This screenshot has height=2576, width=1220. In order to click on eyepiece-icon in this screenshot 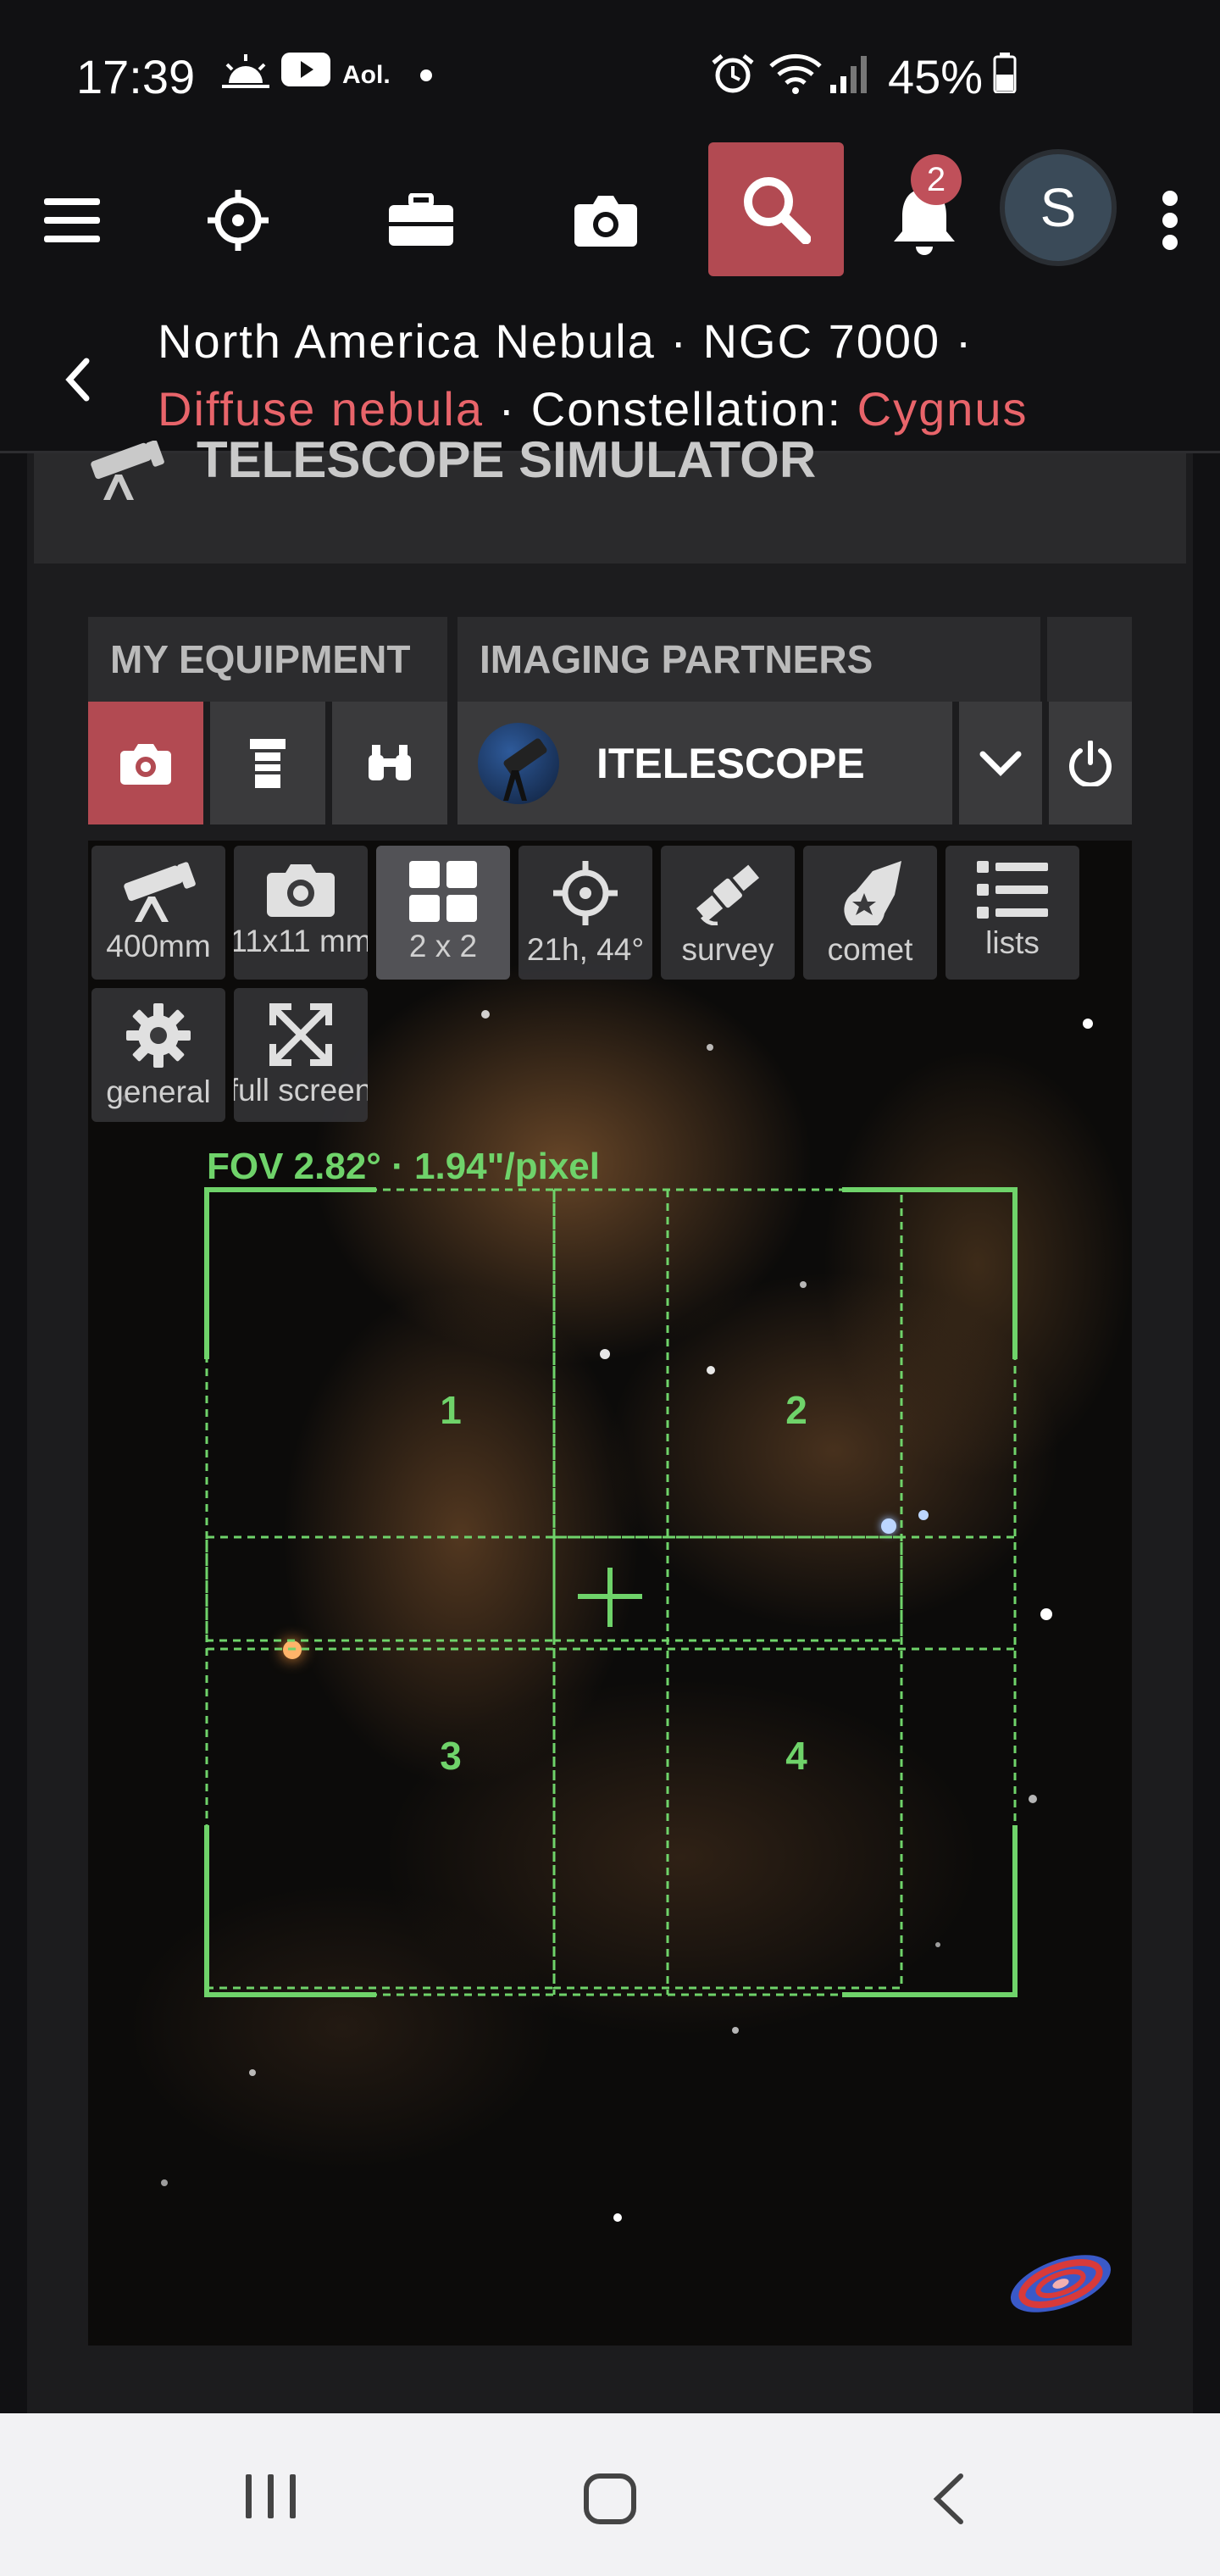, I will do `click(268, 763)`.